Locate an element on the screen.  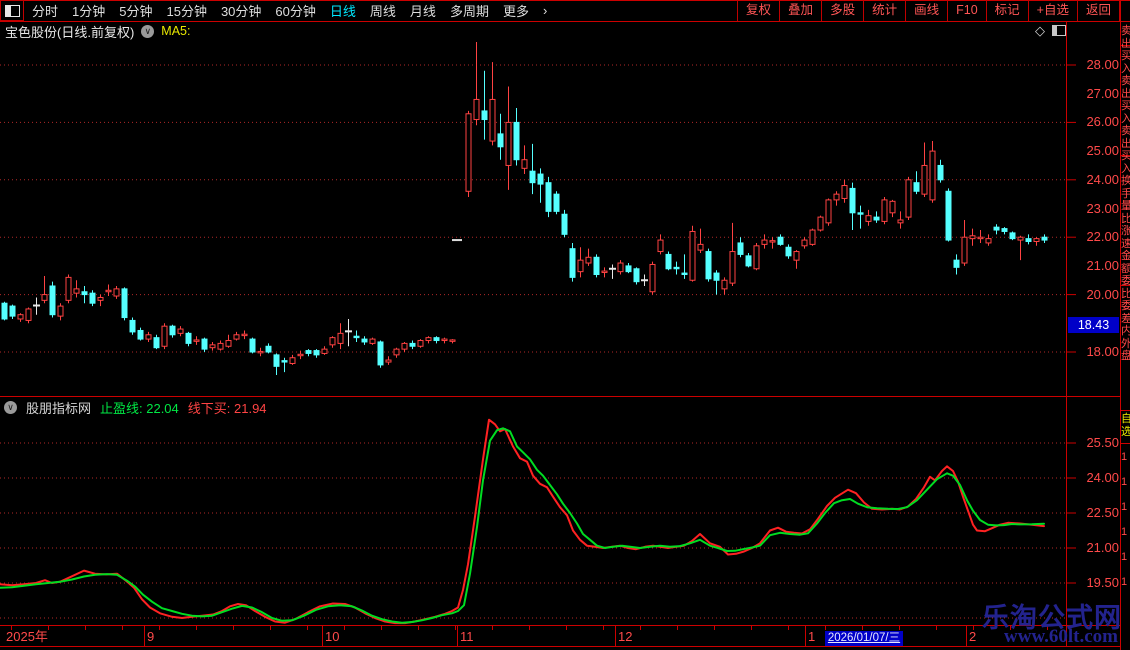
period-tab-60分钟: 60分钟 is located at coordinates (295, 10).